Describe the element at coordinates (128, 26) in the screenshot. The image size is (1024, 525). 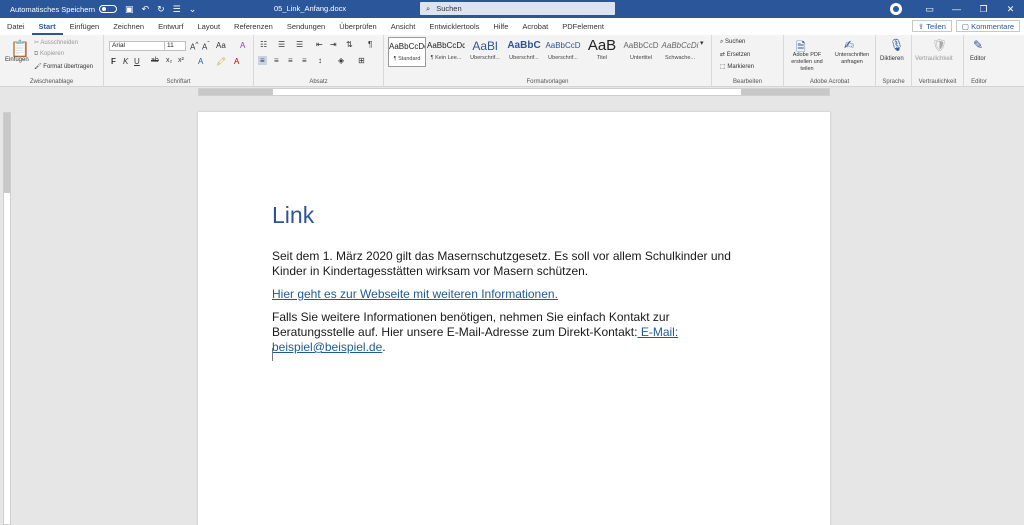
I see `tab-zeichnen: Zeichnen` at that location.